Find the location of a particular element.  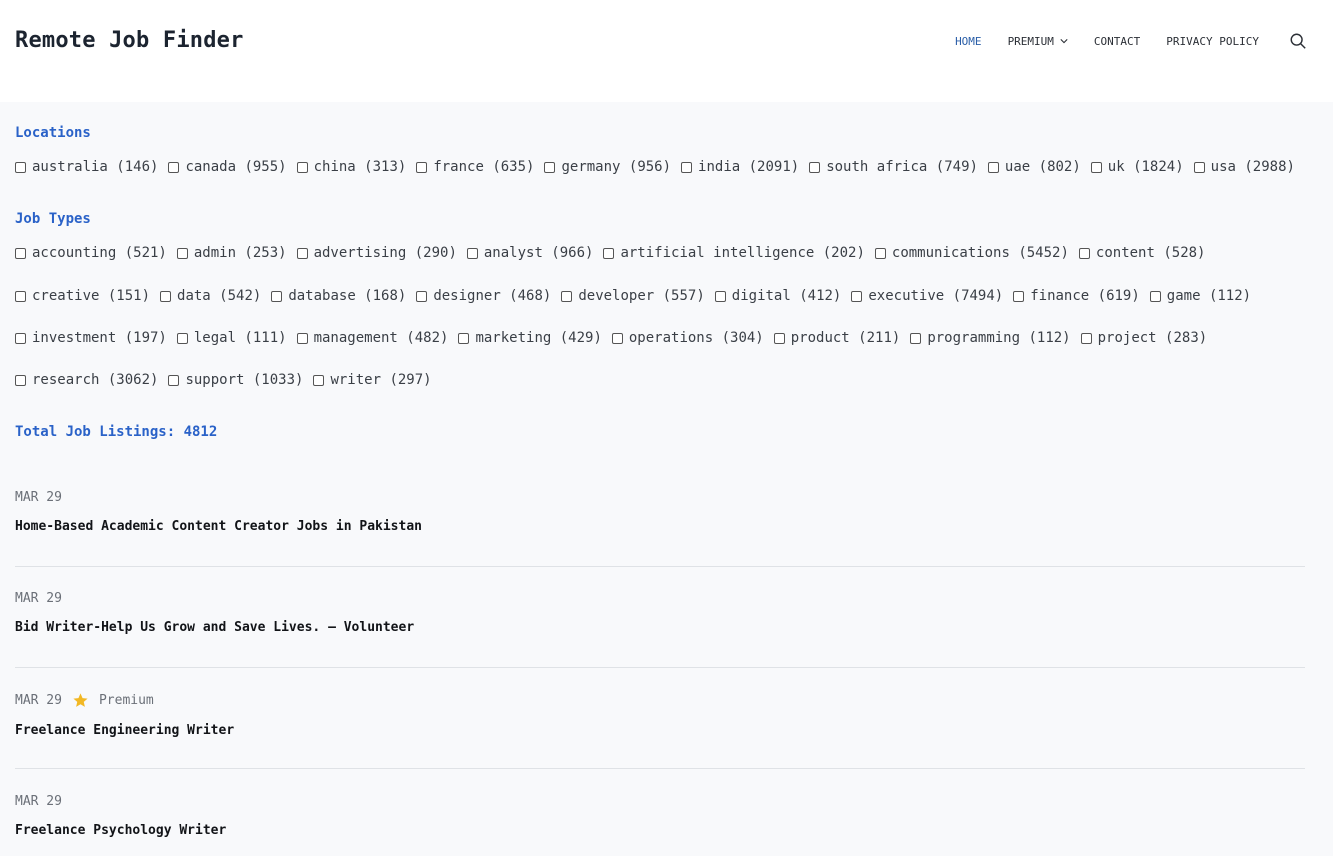

nav-privacy-policy: PRIVACY POLICY is located at coordinates (1212, 41).